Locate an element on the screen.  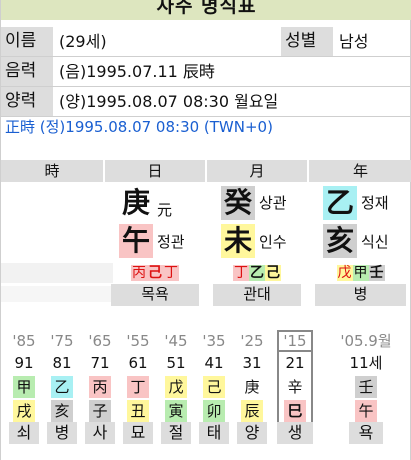
daewoon-branch: 午 is located at coordinates (366, 411).